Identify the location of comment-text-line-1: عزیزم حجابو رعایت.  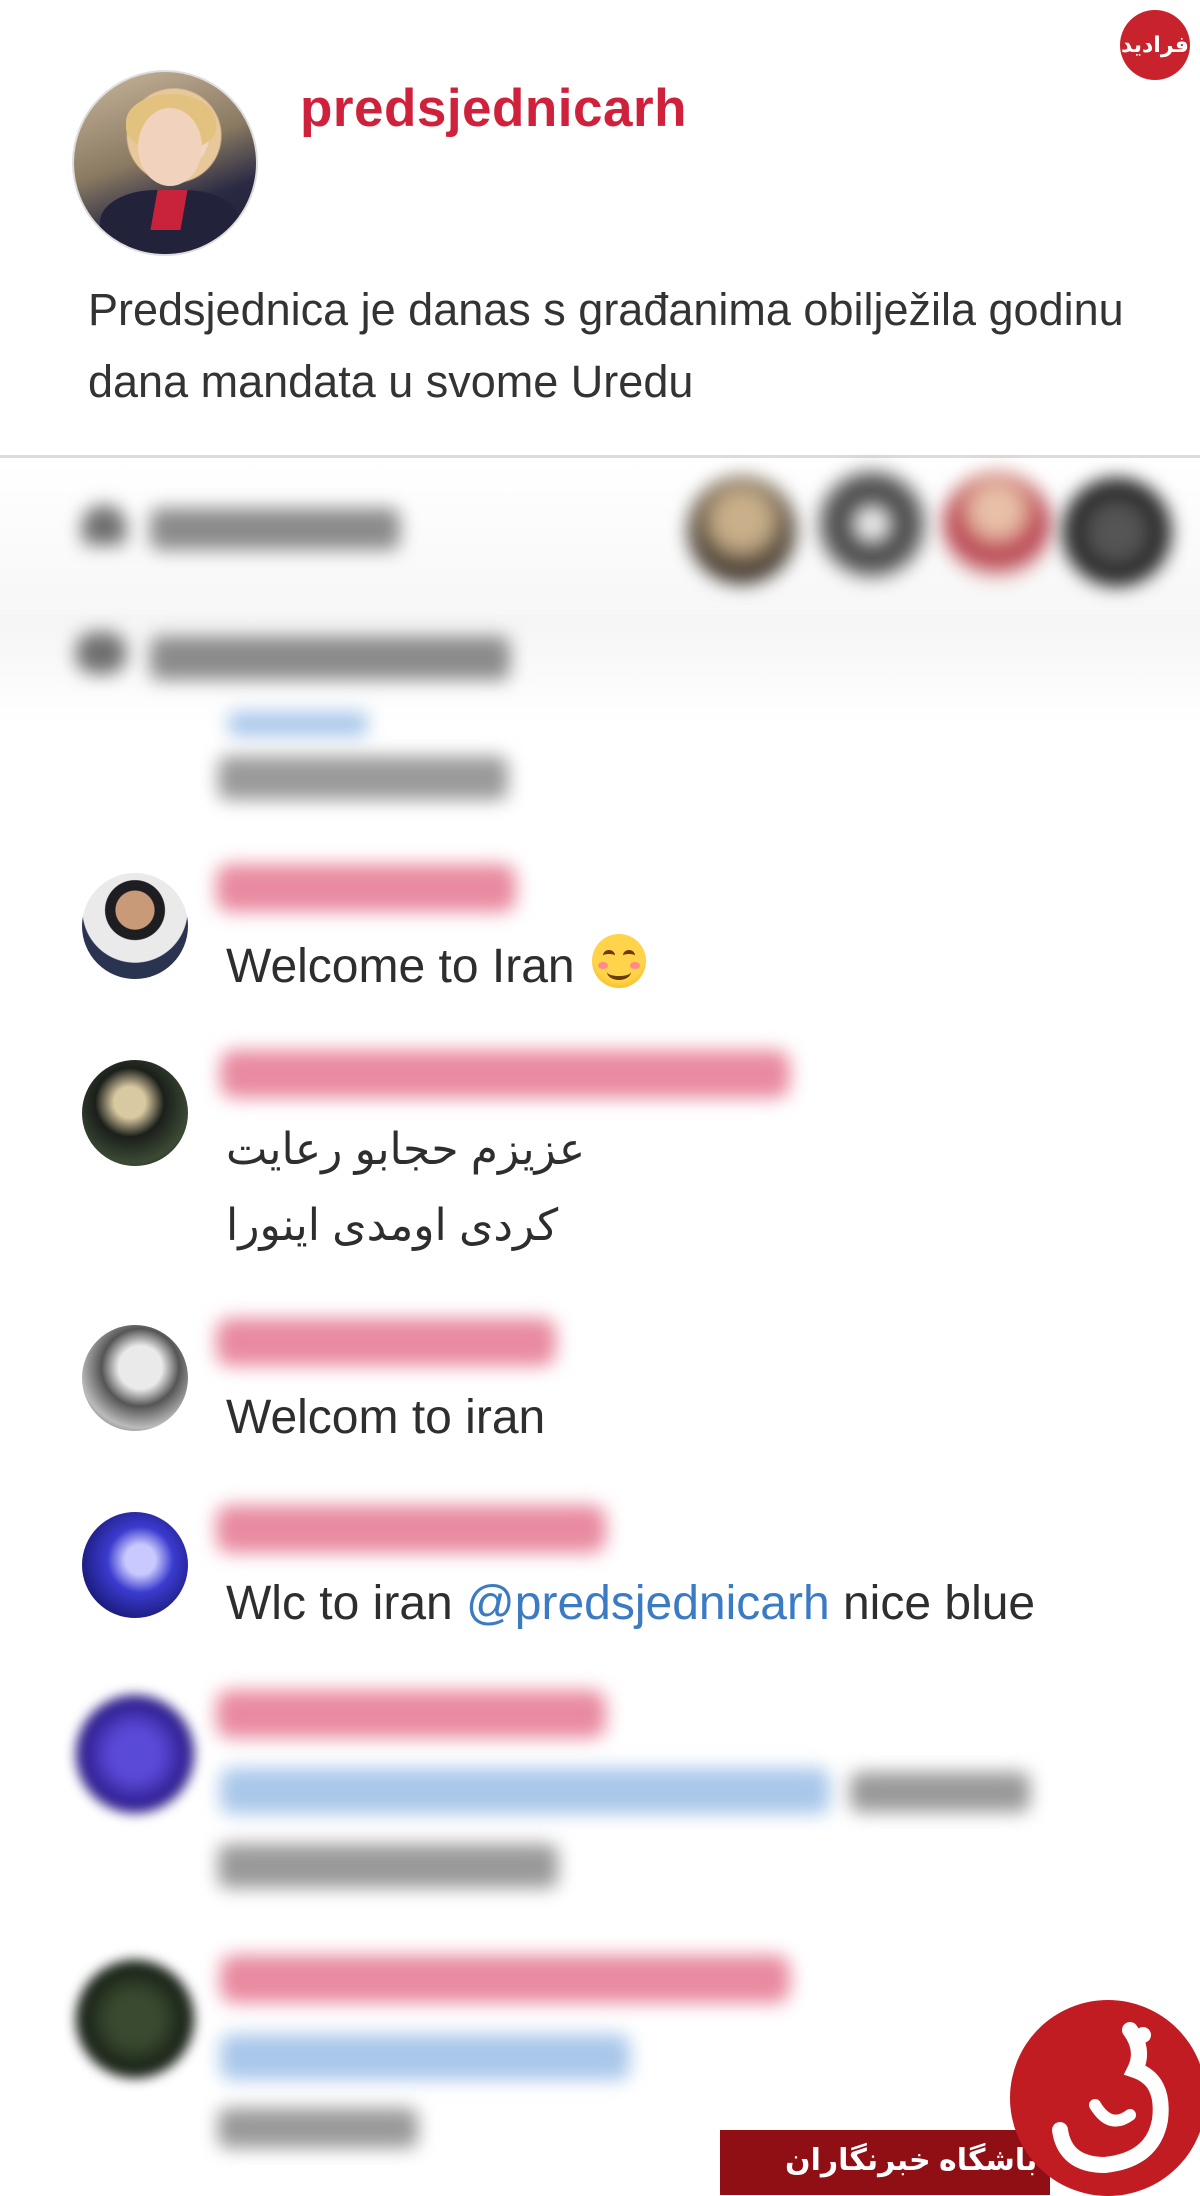
(406, 1149).